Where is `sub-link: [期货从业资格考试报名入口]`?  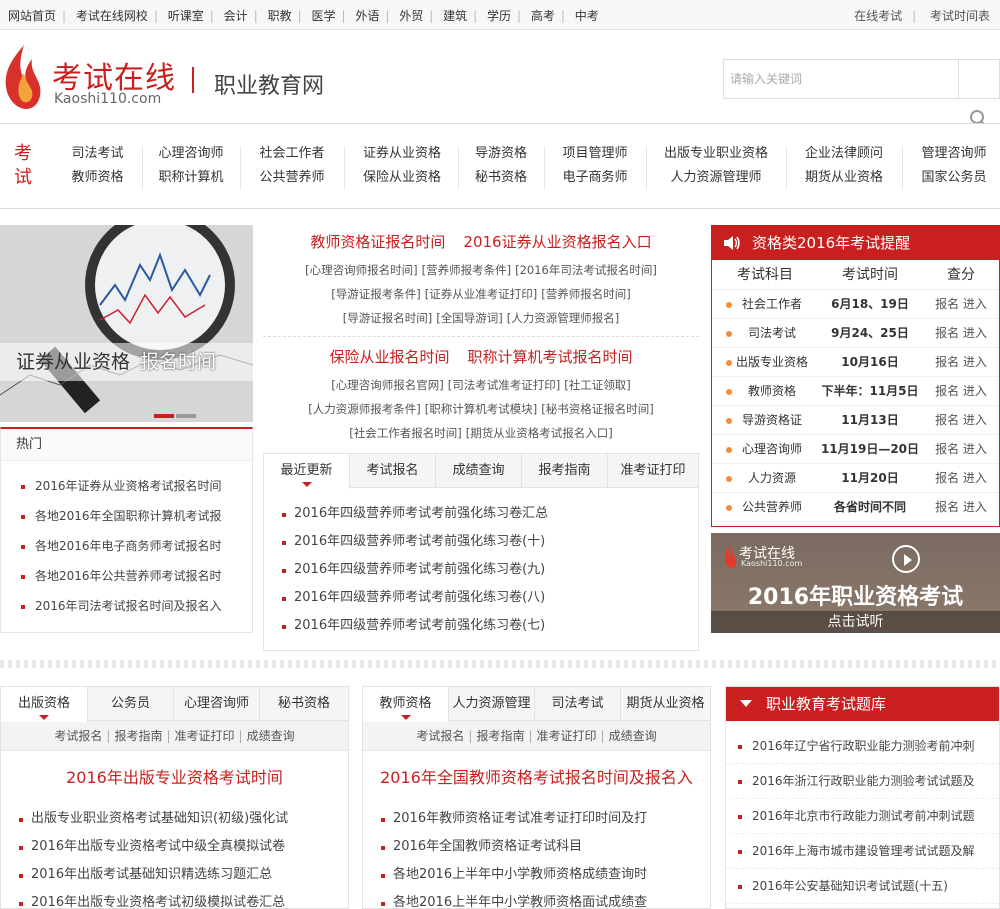 sub-link: [期货从业资格考试报名入口] is located at coordinates (539, 433).